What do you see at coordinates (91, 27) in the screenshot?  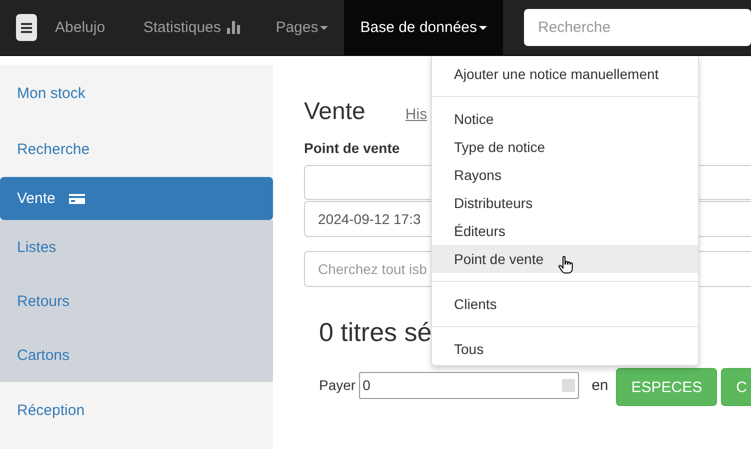 I see `brand-link: Abelujo` at bounding box center [91, 27].